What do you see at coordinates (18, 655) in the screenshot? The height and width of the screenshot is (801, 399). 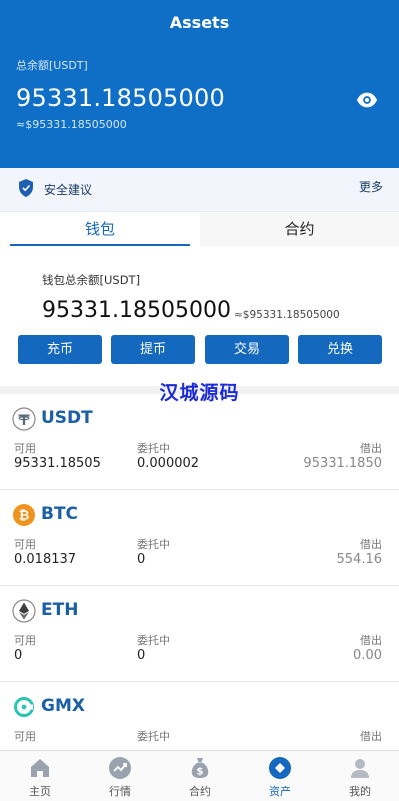 I see `available-value: 0` at bounding box center [18, 655].